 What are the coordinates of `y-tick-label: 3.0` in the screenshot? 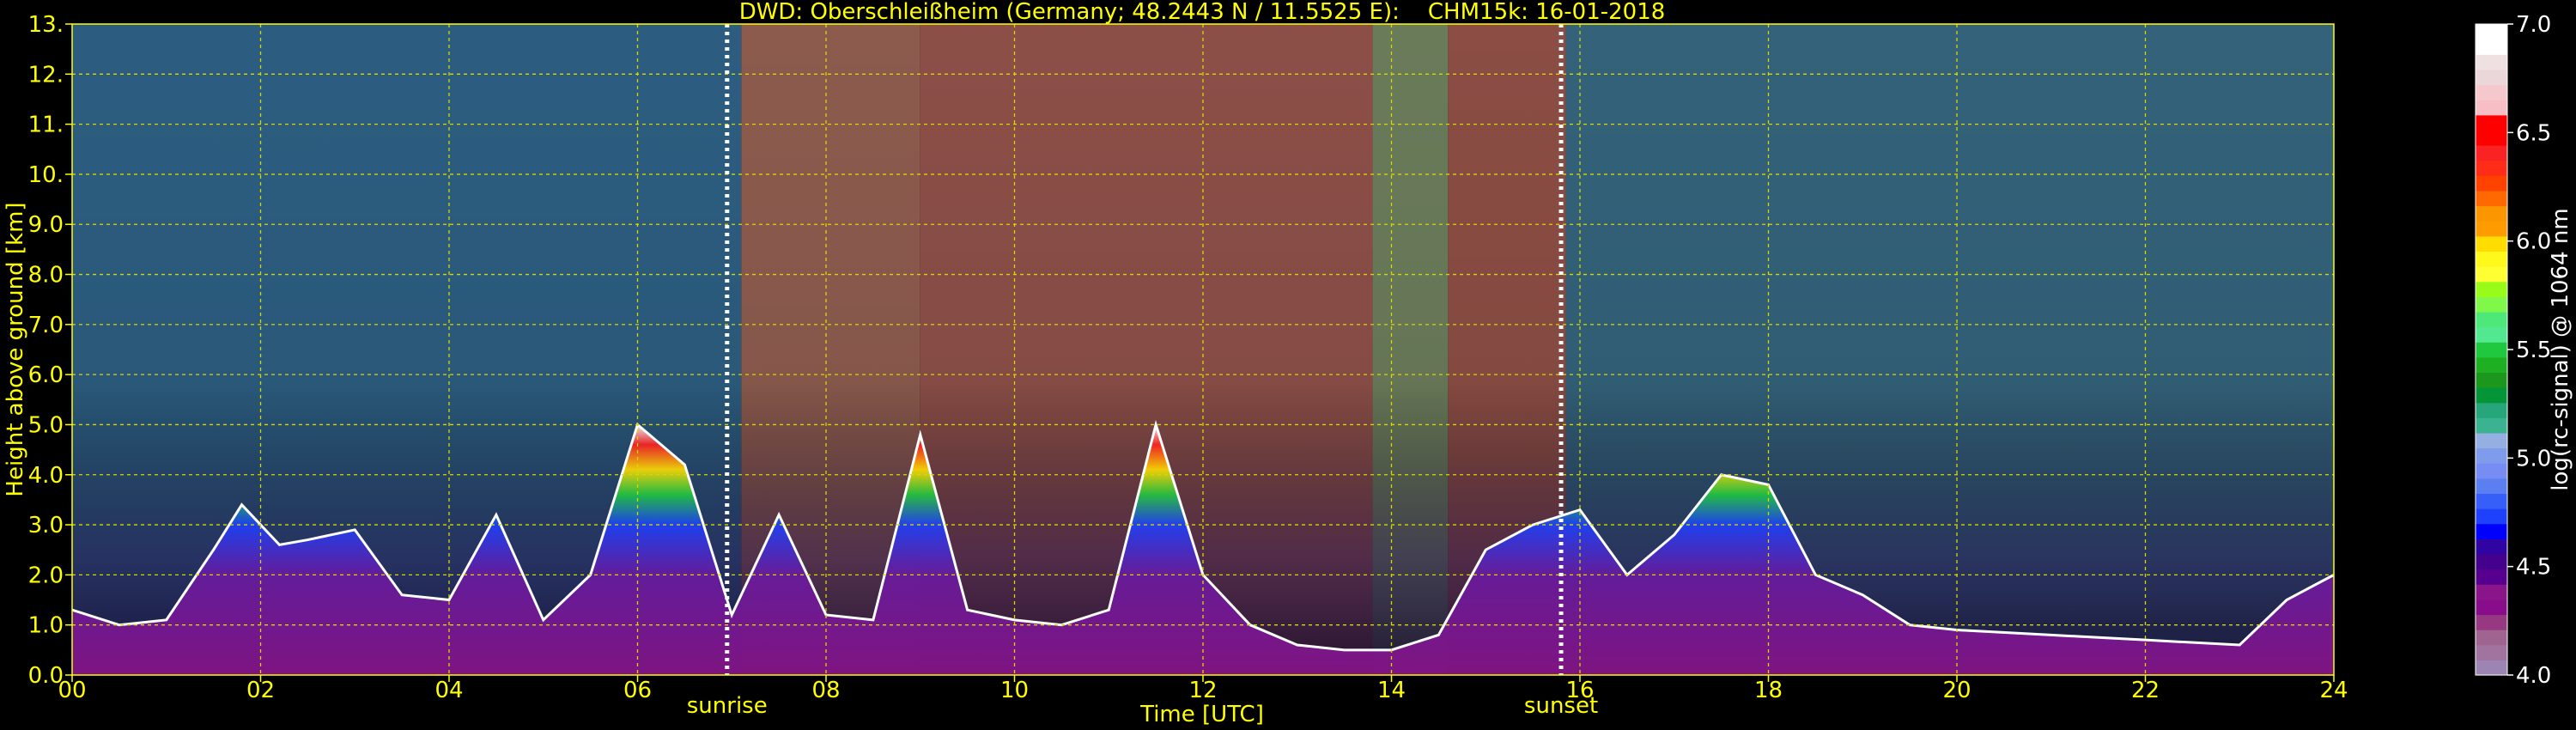 It's located at (46, 525).